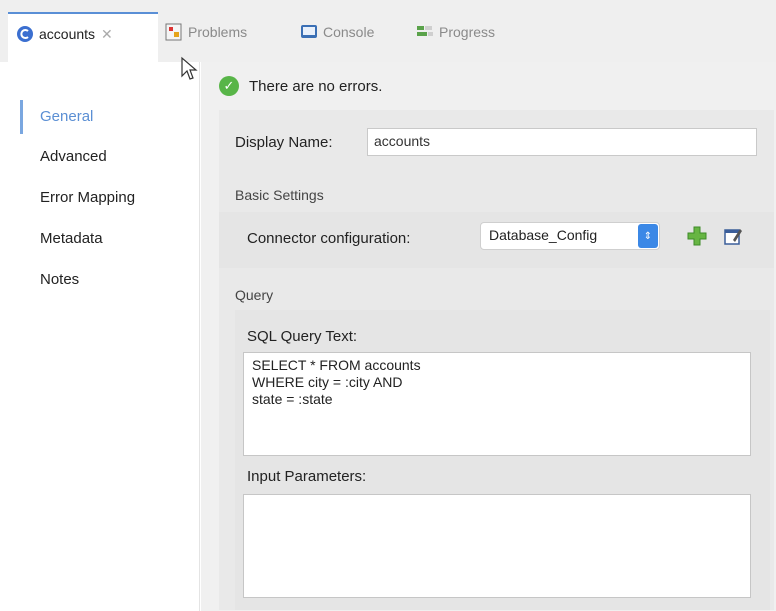  I want to click on edit-icon, so click(733, 237).